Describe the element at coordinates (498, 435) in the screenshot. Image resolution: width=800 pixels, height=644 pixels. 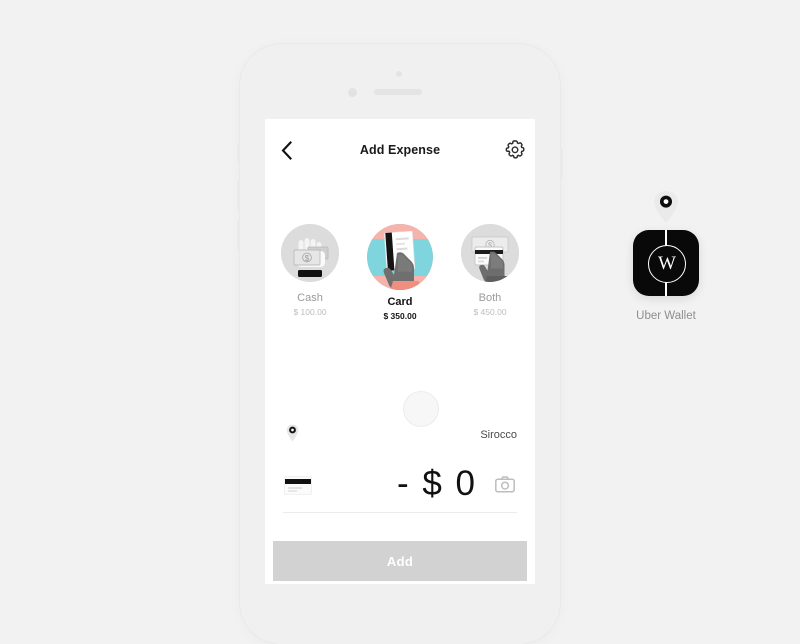
I see `place-name: Sirocco` at that location.